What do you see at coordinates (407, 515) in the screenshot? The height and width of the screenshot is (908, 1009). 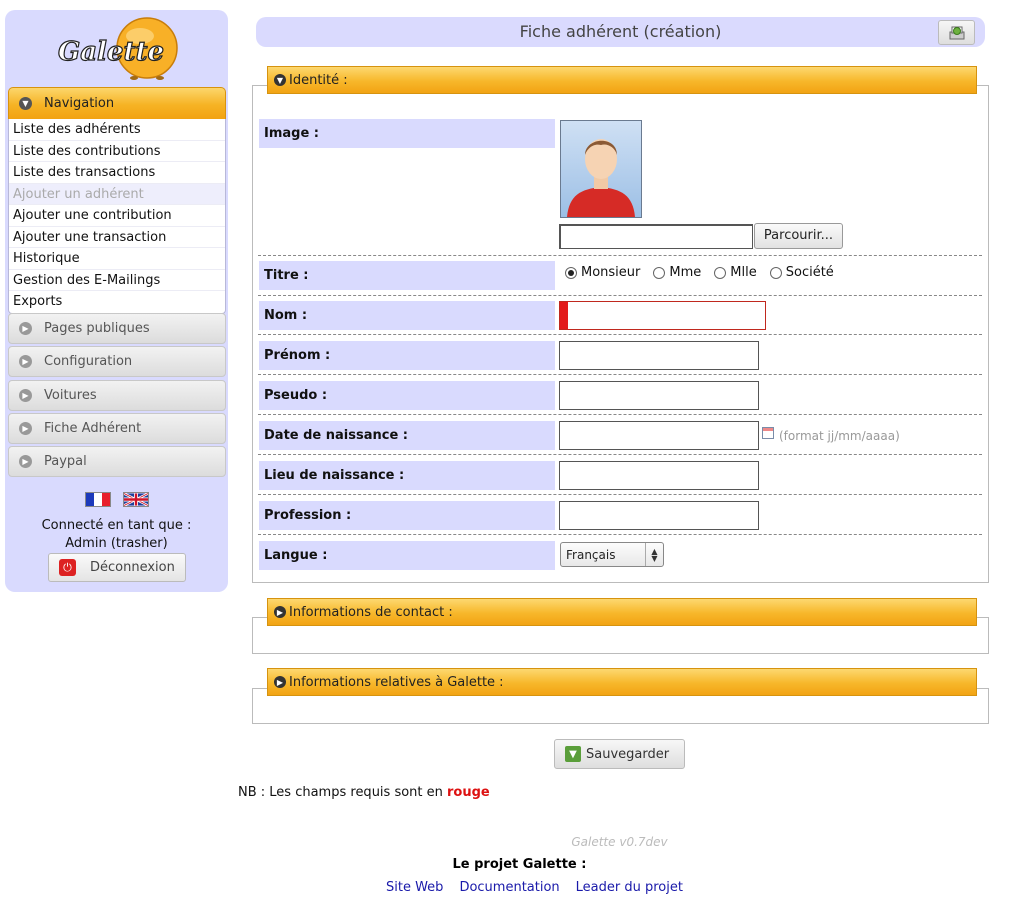 I see `profession-label: Profession :` at bounding box center [407, 515].